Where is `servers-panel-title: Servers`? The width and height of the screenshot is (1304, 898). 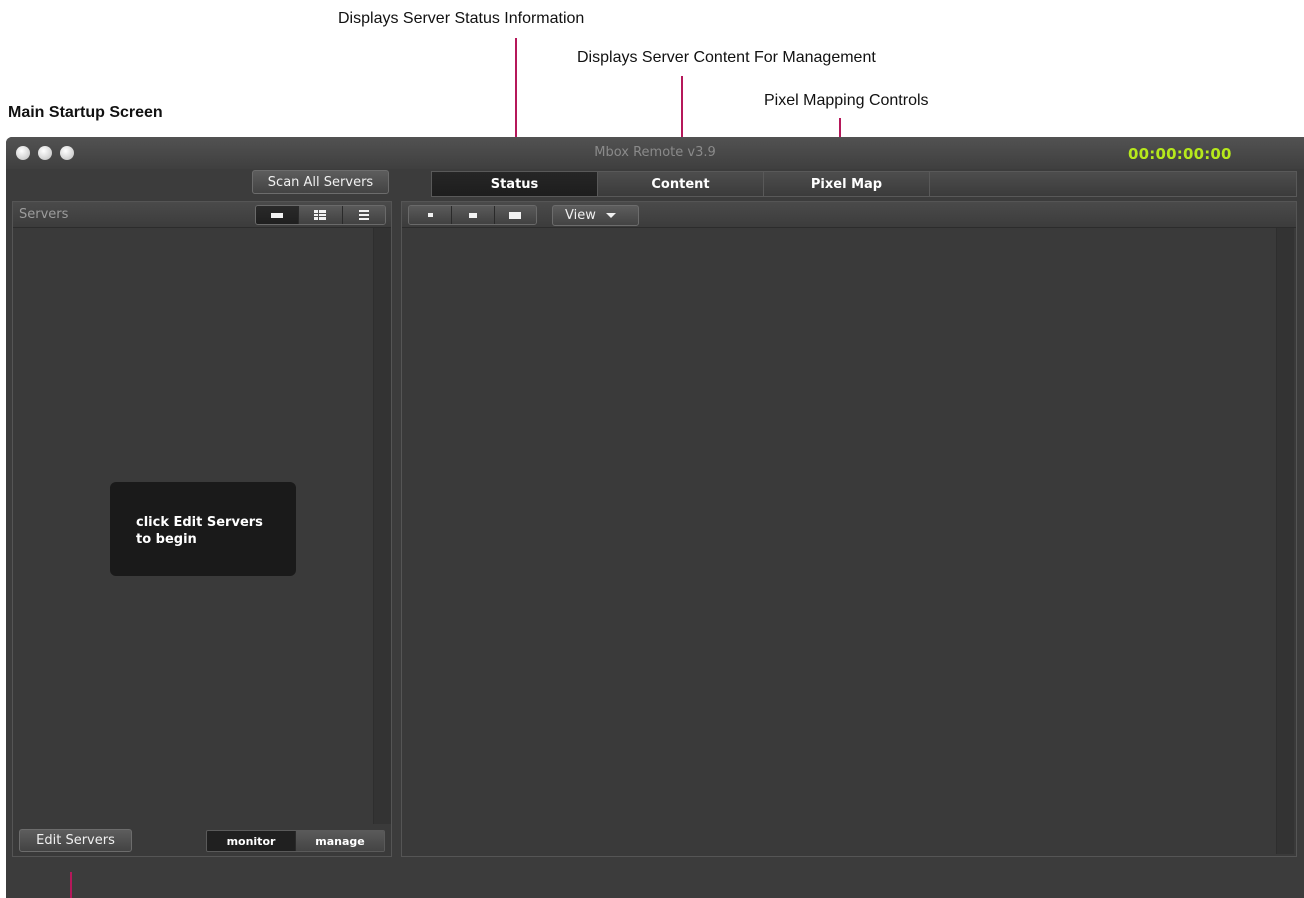
servers-panel-title: Servers is located at coordinates (44, 214).